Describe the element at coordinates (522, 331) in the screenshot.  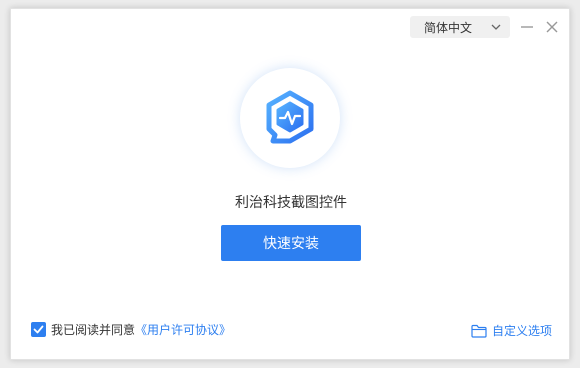
I see `custom-options-label: 自定义选项` at that location.